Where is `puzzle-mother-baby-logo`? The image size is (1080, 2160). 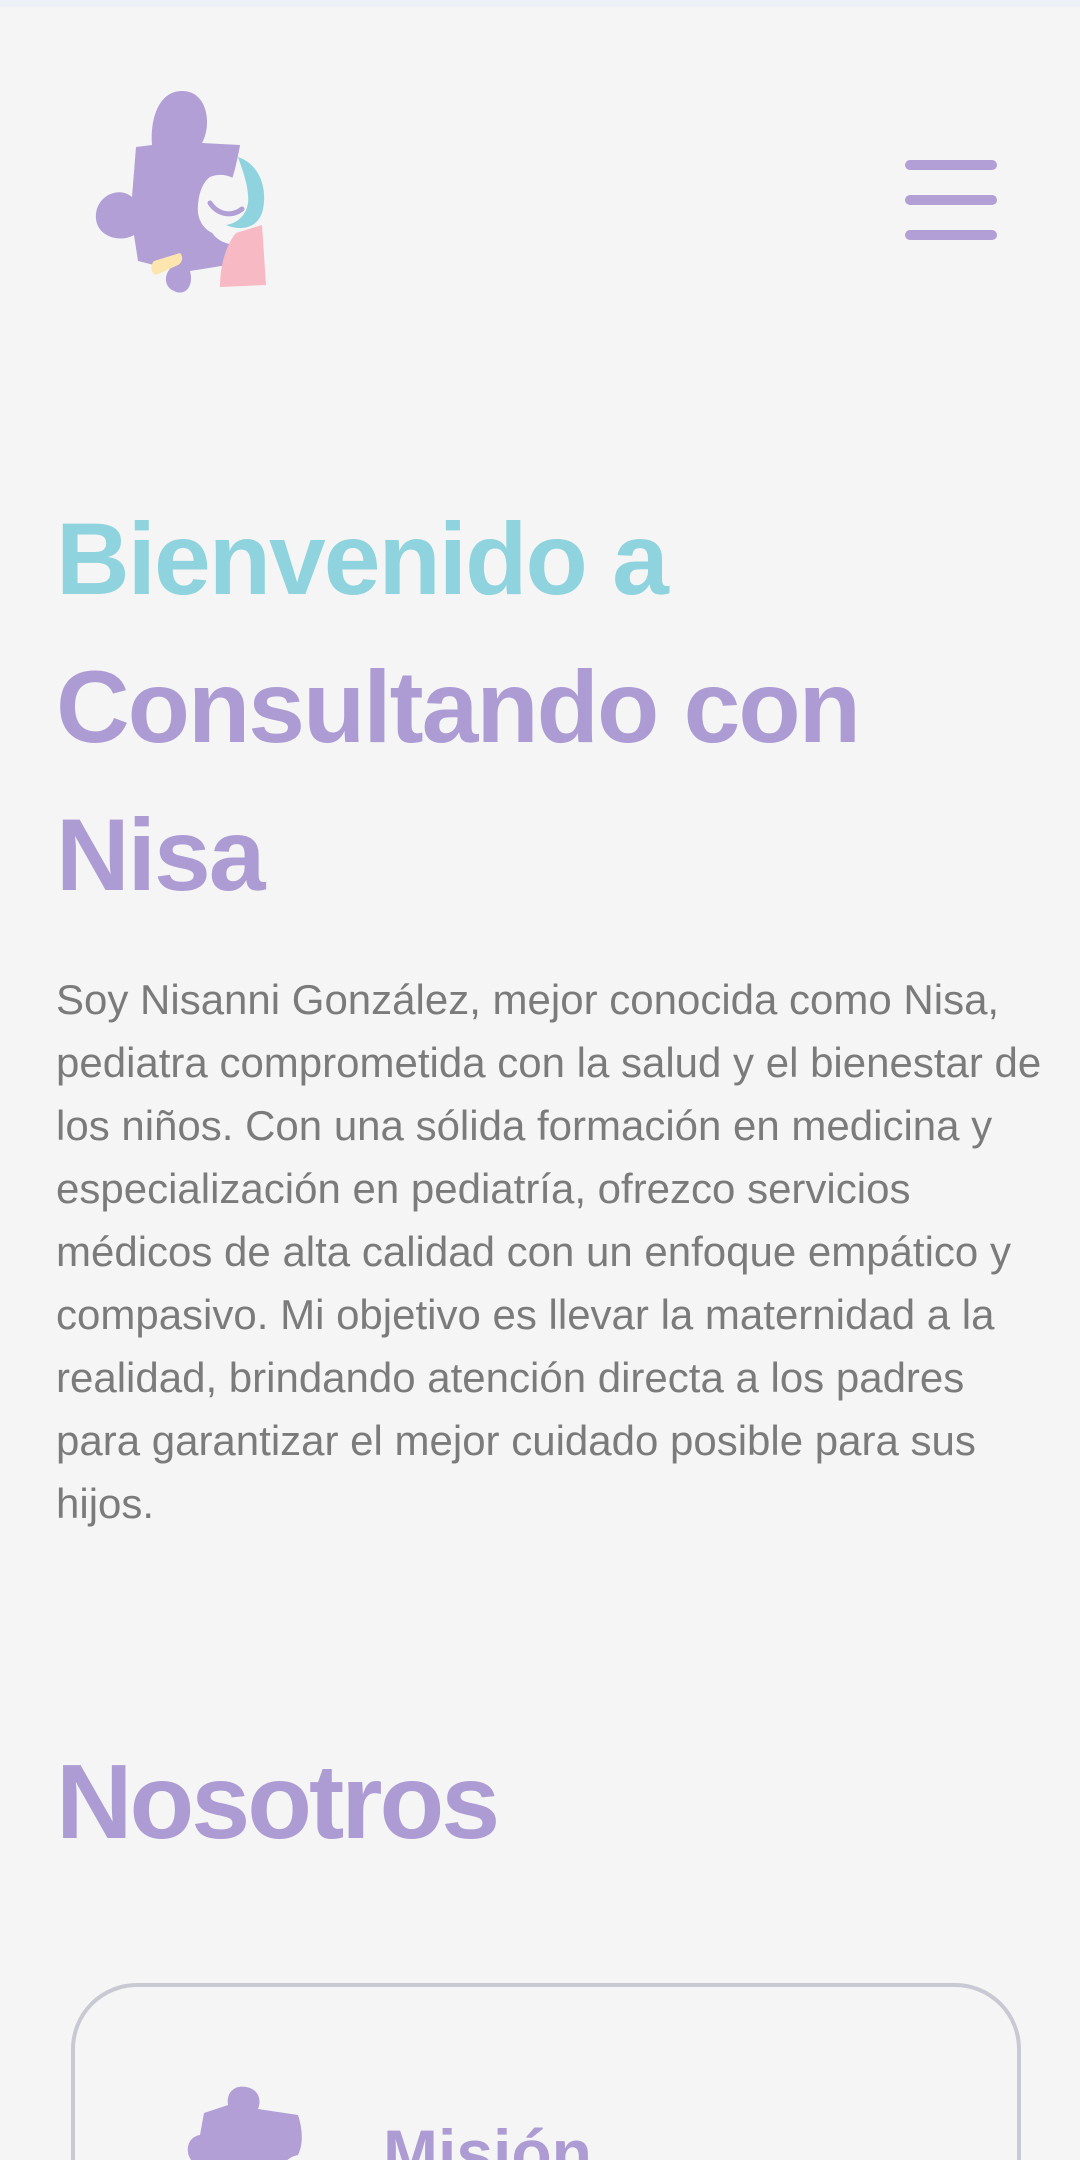 puzzle-mother-baby-logo is located at coordinates (180, 192).